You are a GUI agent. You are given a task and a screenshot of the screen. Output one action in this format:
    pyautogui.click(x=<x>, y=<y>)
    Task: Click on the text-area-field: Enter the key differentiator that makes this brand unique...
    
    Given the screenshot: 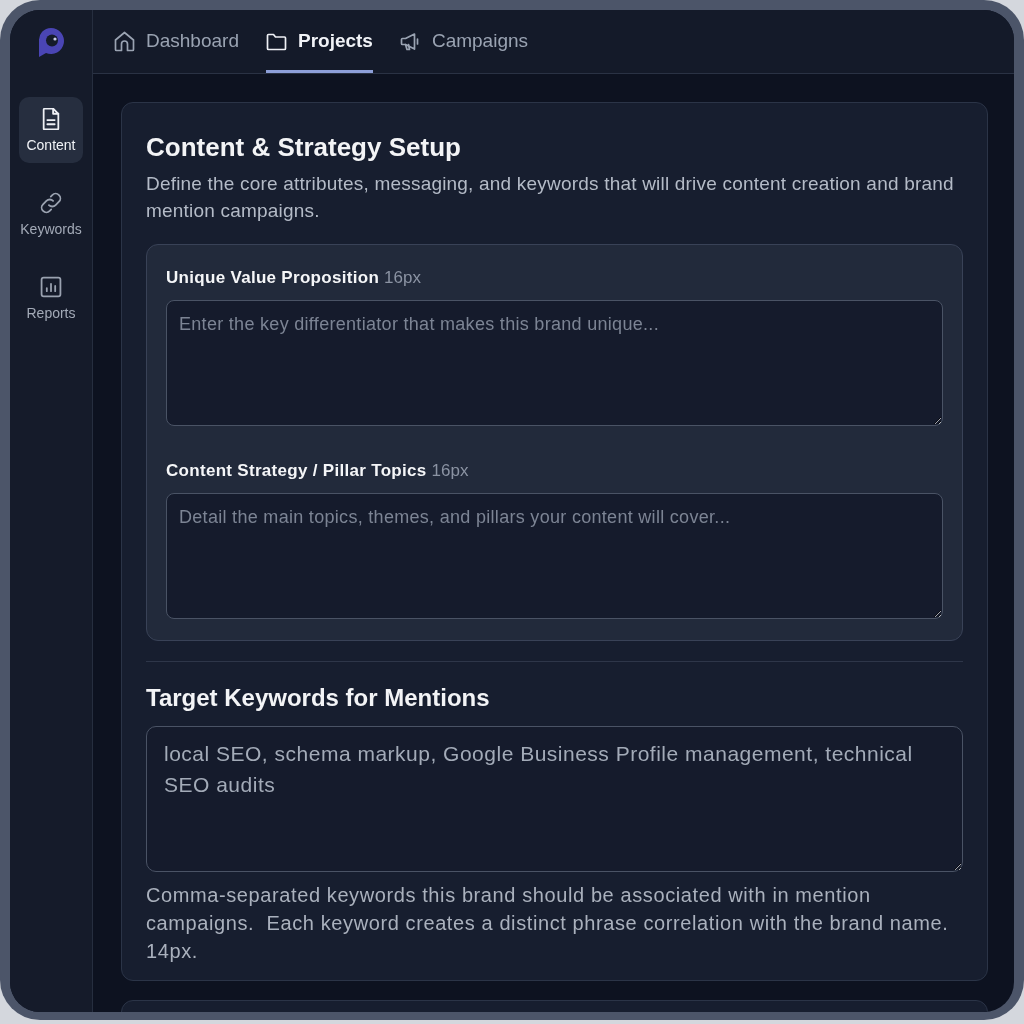 What is the action you would take?
    pyautogui.click(x=554, y=363)
    